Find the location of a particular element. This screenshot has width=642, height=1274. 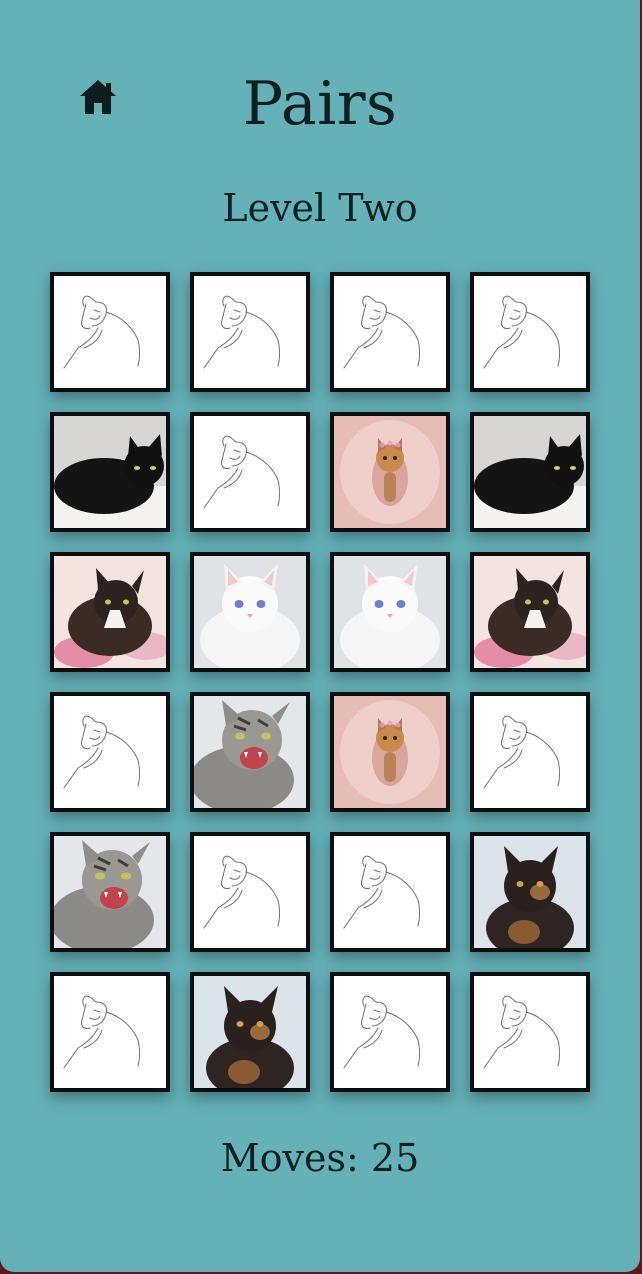

level-label: Level Two is located at coordinates (320, 208).